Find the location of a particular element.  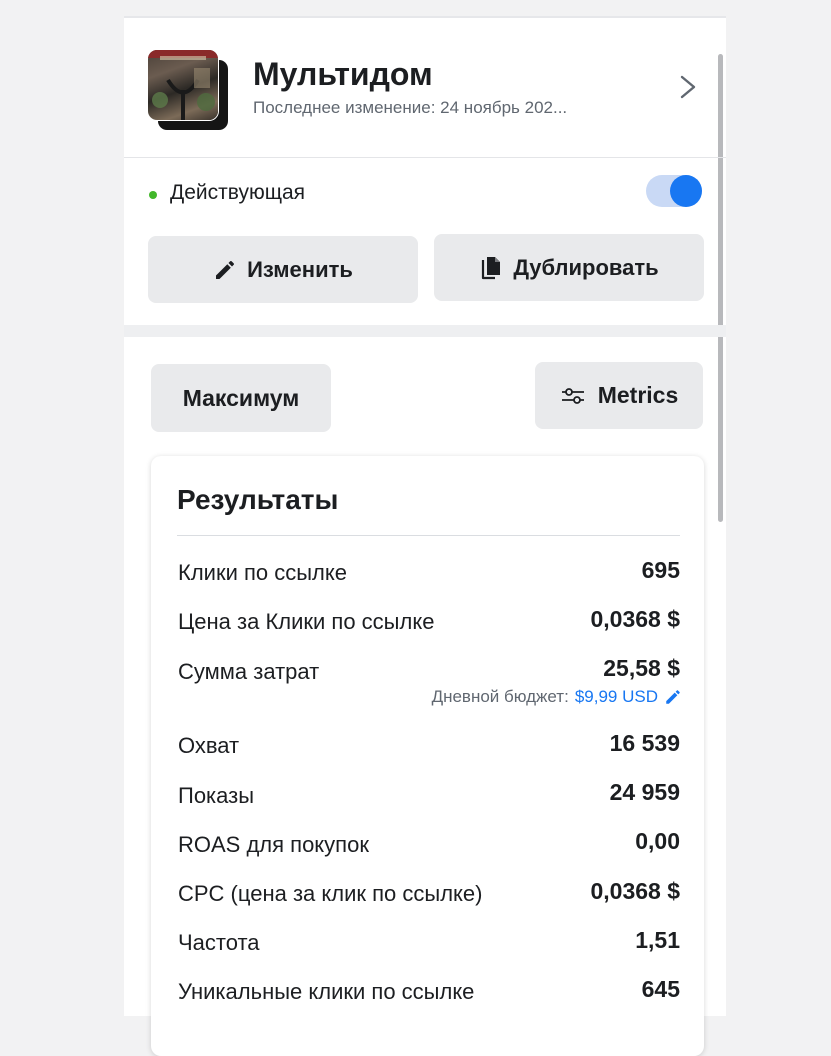

thumbnail-image is located at coordinates (183, 85).